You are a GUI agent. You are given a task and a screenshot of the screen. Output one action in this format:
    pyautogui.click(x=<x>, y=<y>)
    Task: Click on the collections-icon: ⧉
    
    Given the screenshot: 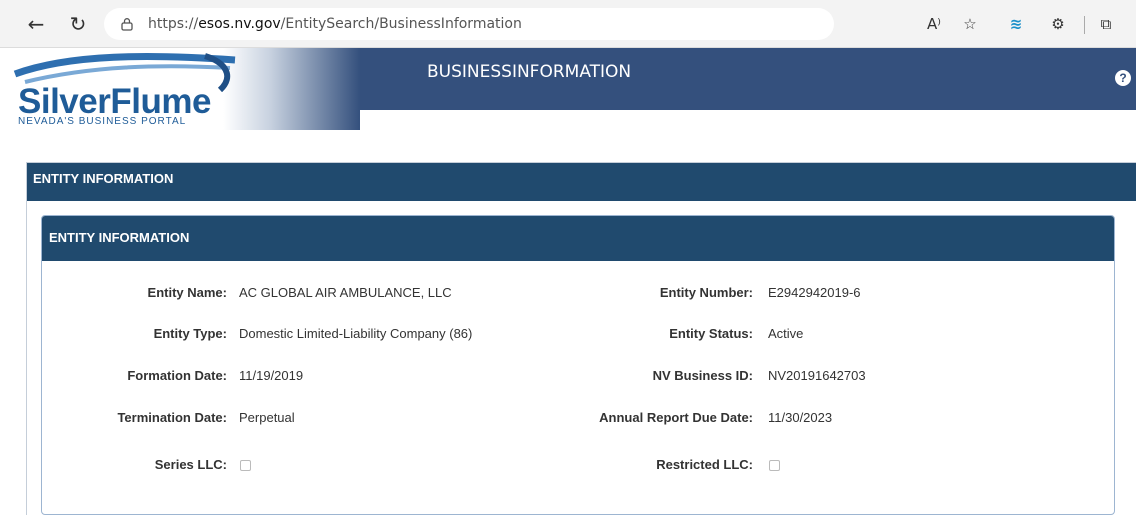 What is the action you would take?
    pyautogui.click(x=1106, y=24)
    